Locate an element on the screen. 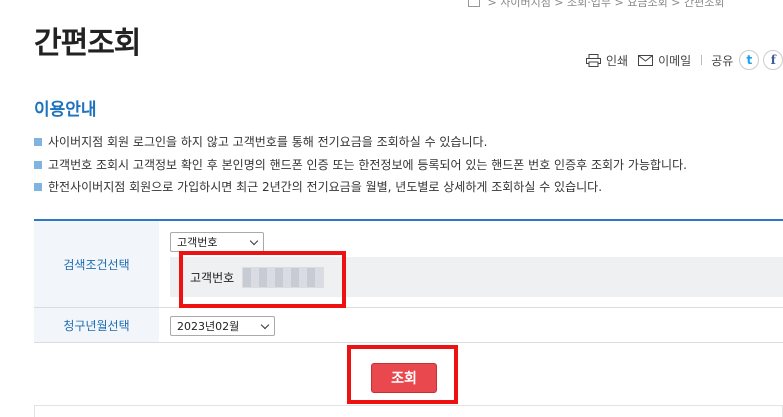 The image size is (783, 417). search-condition-label: 검색조건선택 is located at coordinates (96, 264).